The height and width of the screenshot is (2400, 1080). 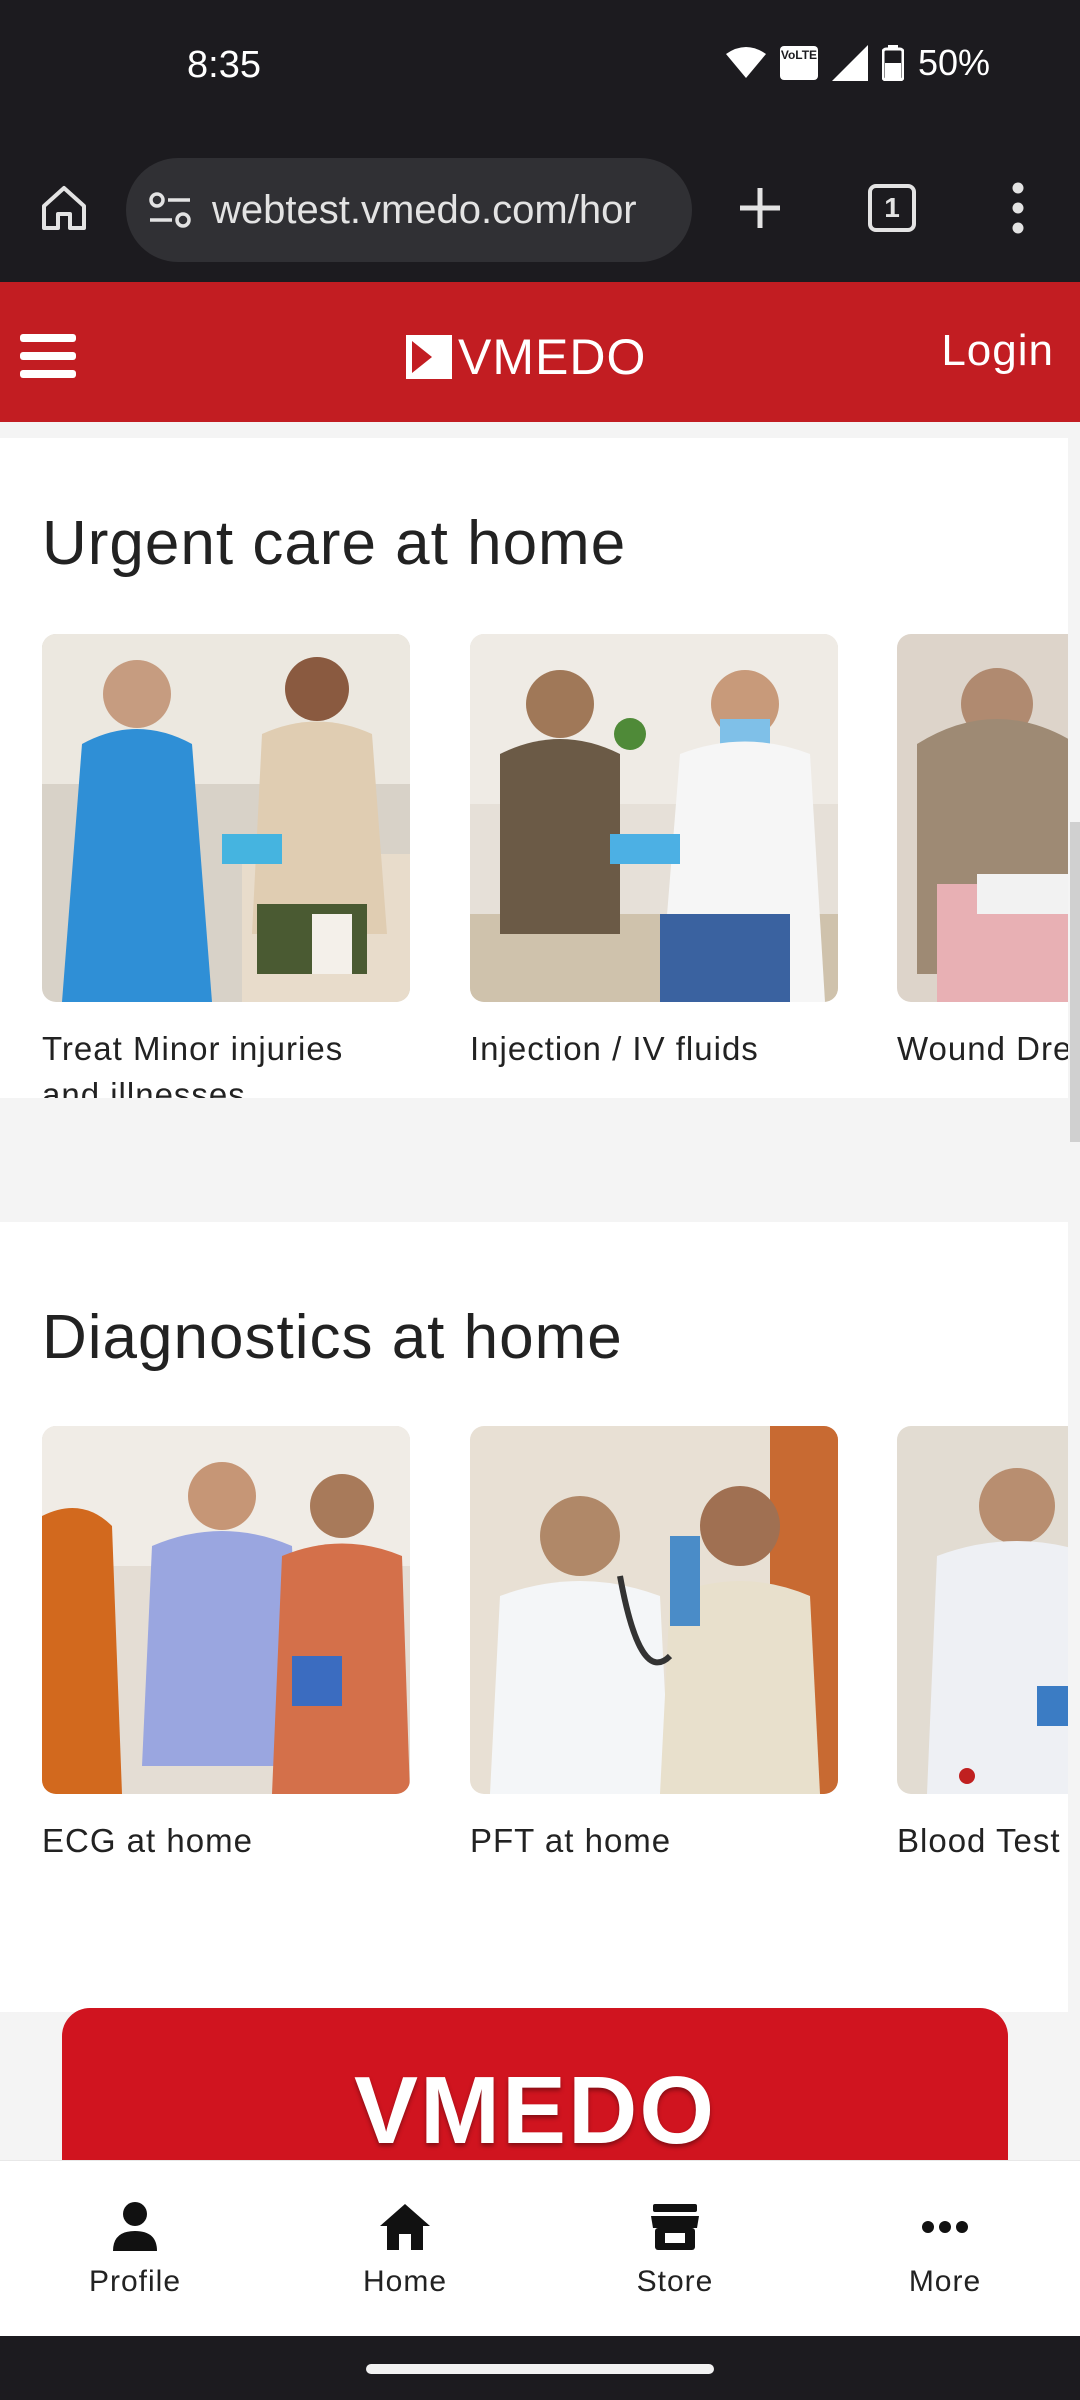 What do you see at coordinates (745, 62) in the screenshot?
I see `wifi-icon` at bounding box center [745, 62].